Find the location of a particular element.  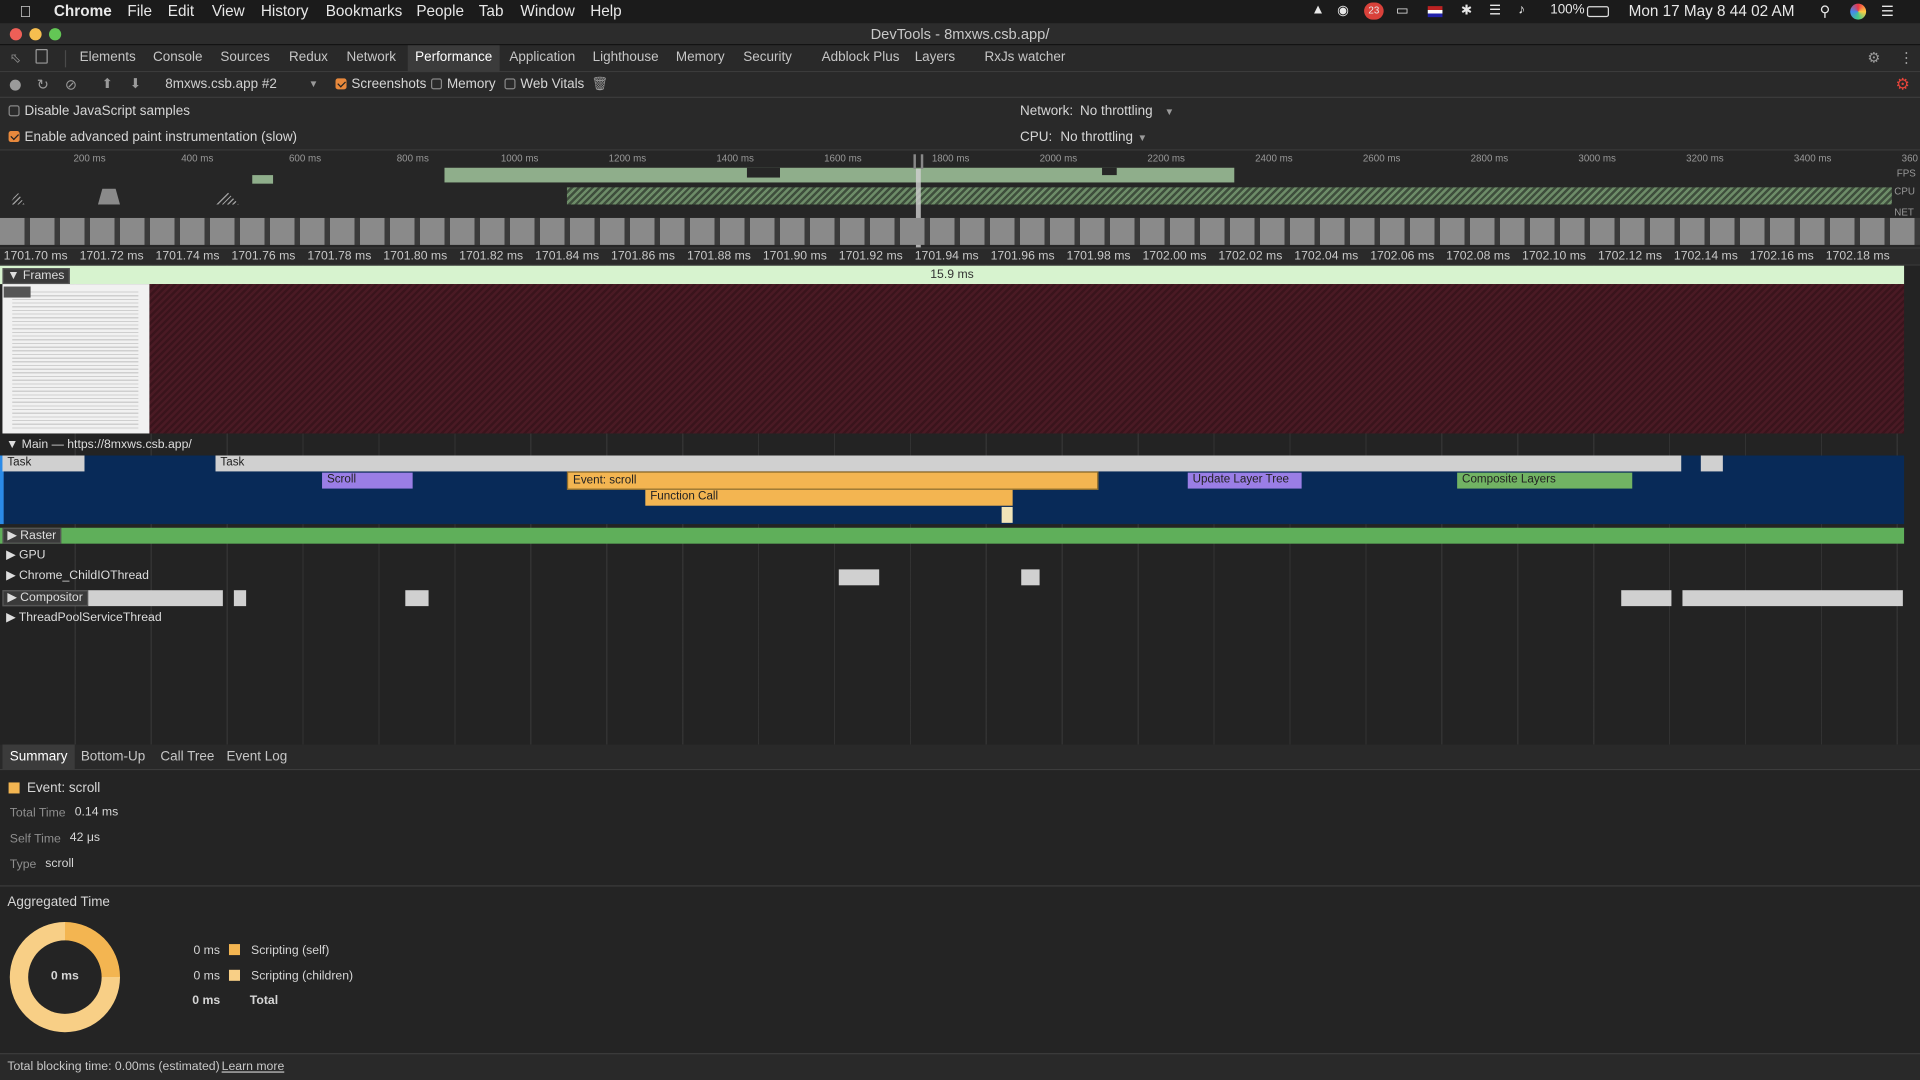

tab-lighthouse: Lighthouse is located at coordinates (626, 57).